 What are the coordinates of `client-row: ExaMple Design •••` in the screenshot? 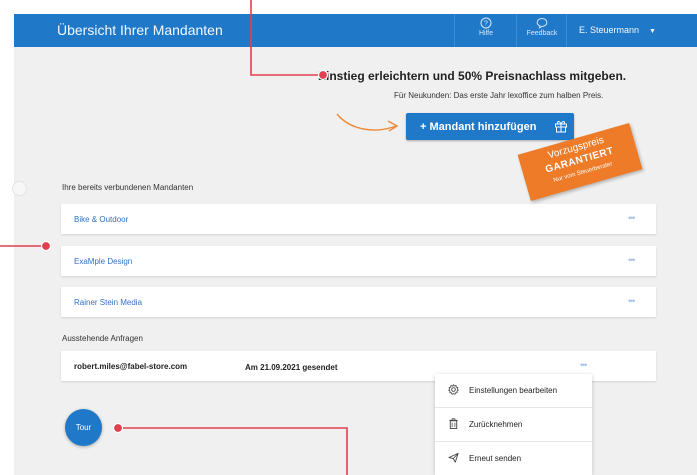 It's located at (358, 261).